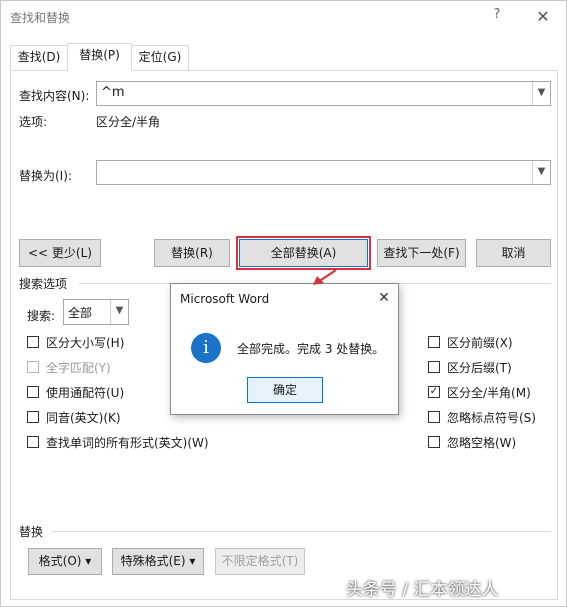  Describe the element at coordinates (303, 253) in the screenshot. I see `replace-all-button: 全部替换(A)` at that location.